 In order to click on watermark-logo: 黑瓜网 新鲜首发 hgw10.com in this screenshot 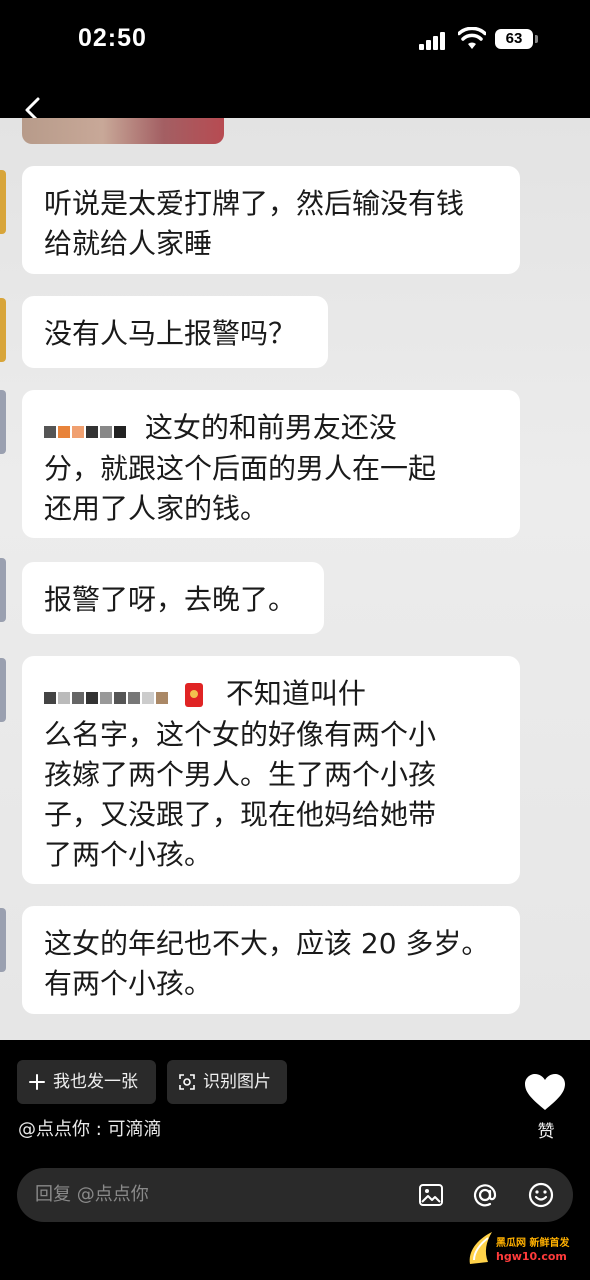, I will do `click(528, 1252)`.